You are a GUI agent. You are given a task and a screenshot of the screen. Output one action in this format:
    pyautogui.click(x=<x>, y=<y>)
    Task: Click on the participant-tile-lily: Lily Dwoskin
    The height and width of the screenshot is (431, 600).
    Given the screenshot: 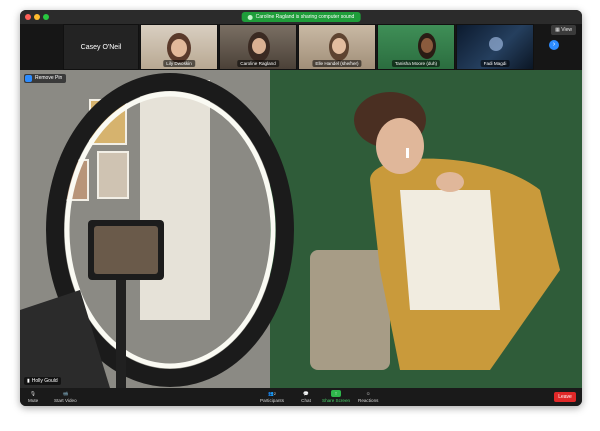 What is the action you would take?
    pyautogui.click(x=179, y=47)
    